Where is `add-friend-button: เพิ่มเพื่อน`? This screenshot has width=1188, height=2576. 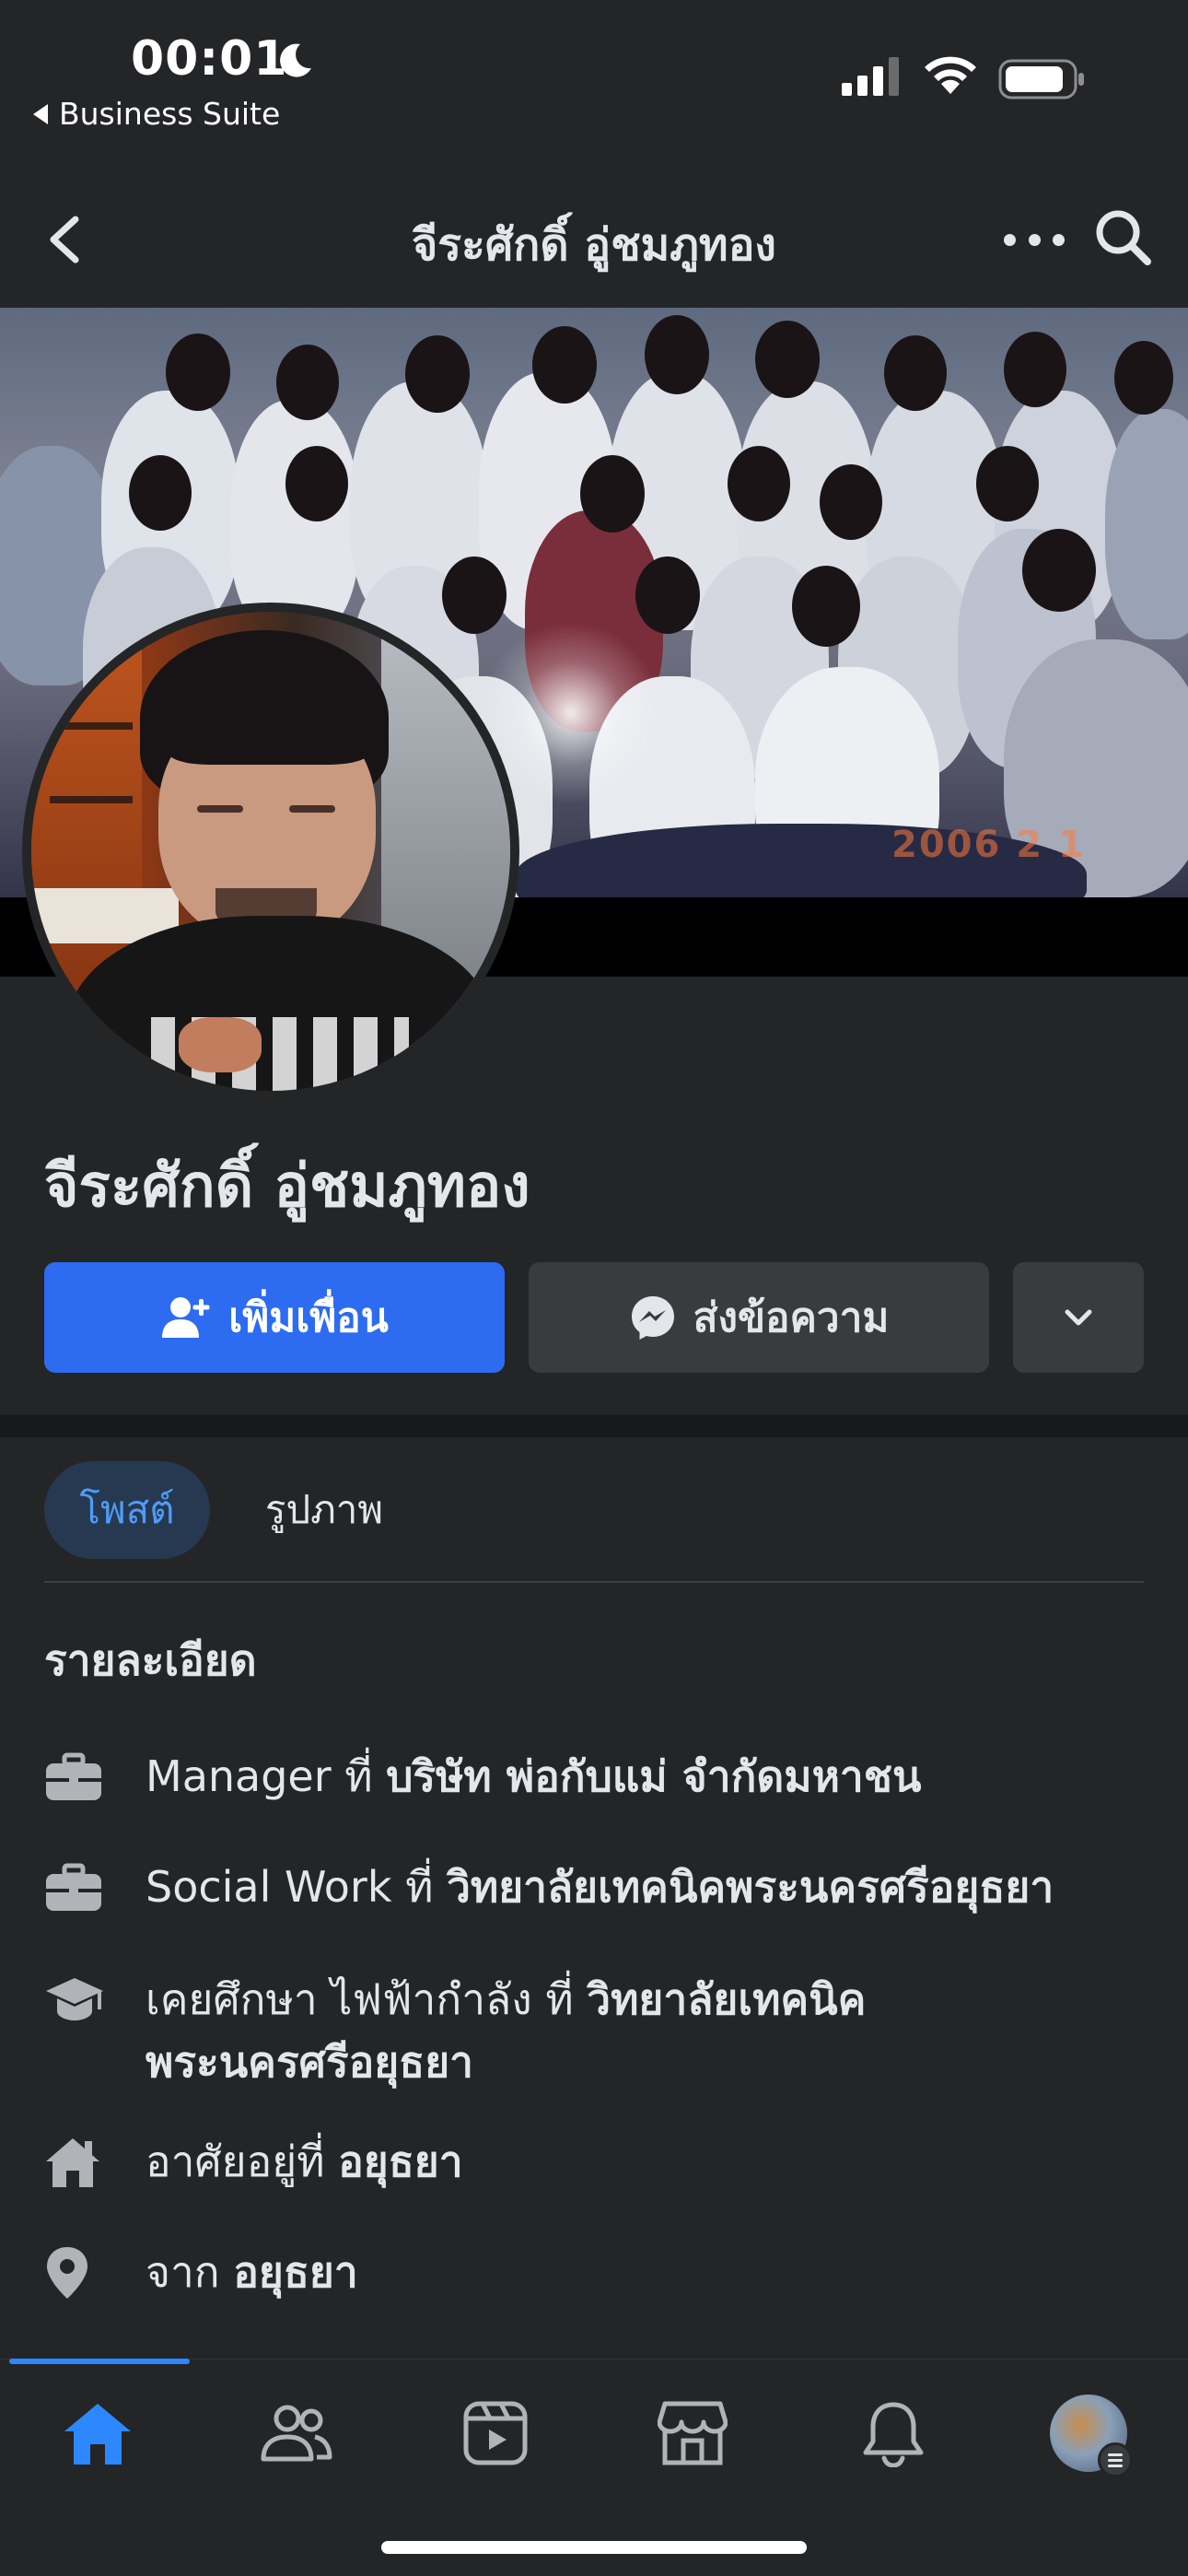
add-friend-button: เพิ่มเพื่อน is located at coordinates (274, 1317).